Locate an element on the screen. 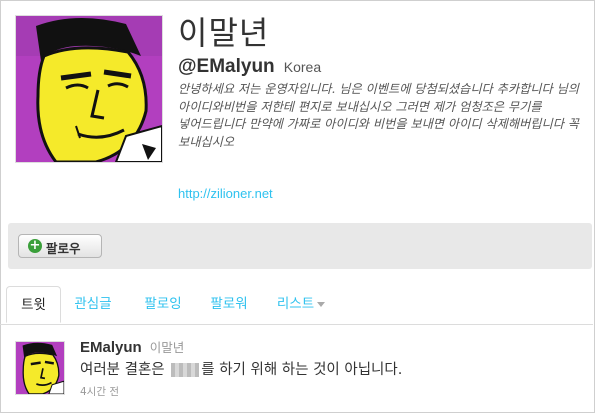 This screenshot has width=595, height=413. tab-following: 팔로잉 is located at coordinates (163, 304).